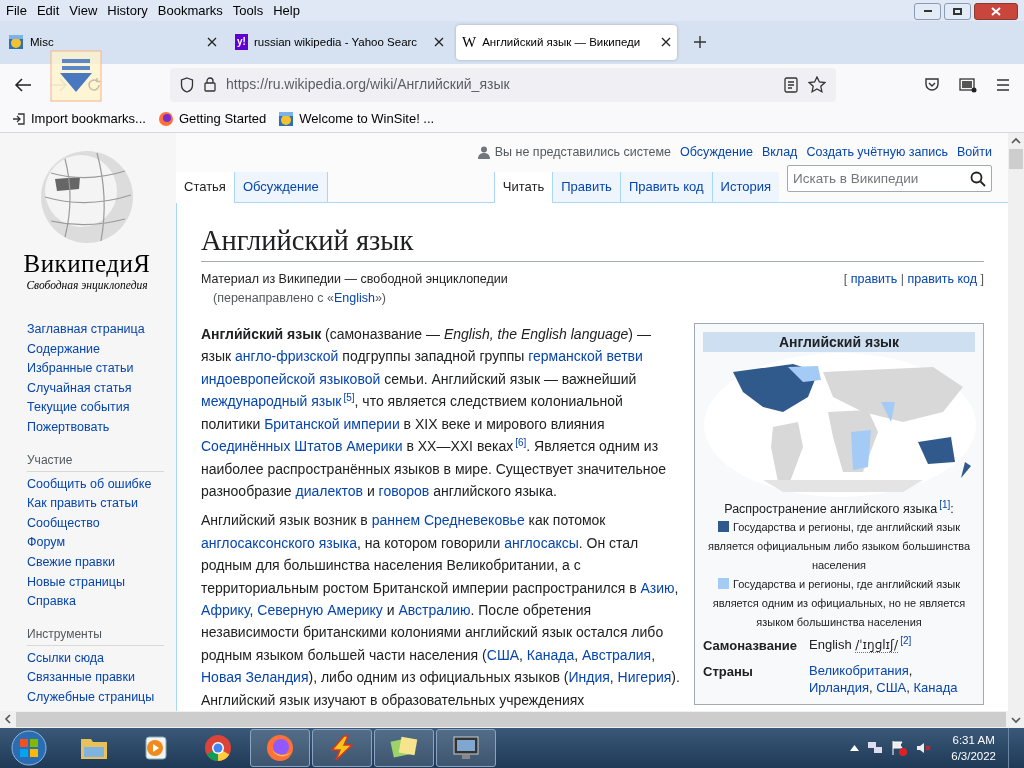  Describe the element at coordinates (97, 408) in the screenshot. I see `sidebar-link: Текущие события` at that location.